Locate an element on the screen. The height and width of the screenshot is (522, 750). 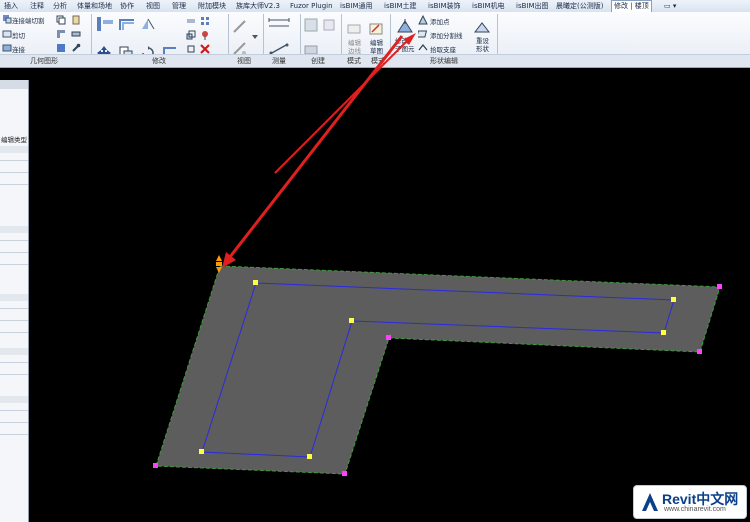
revit-logo-icon is located at coordinates (650, 502).